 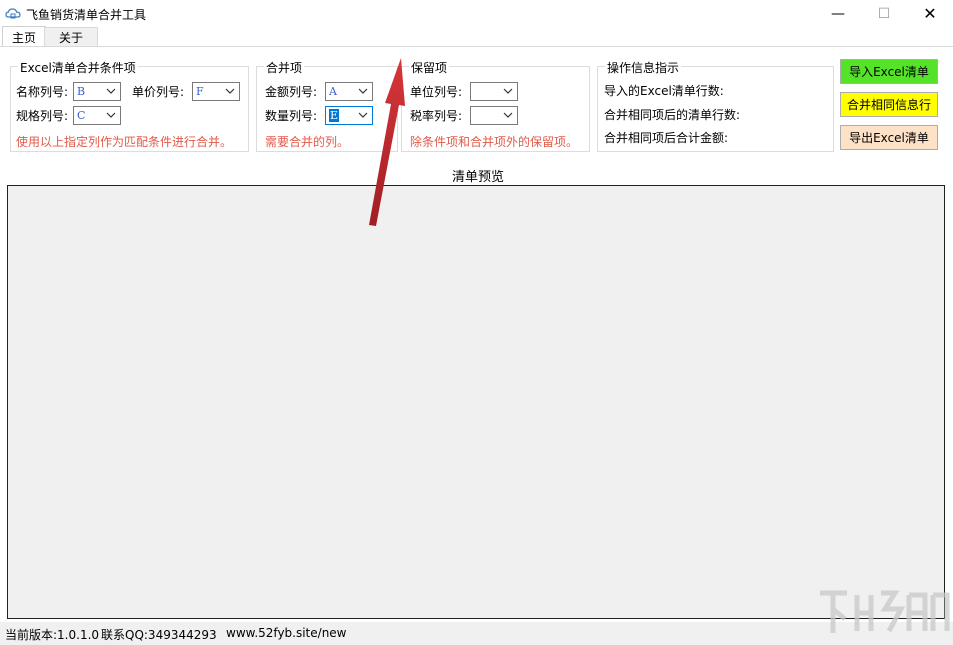 I want to click on version-text: 当前版本:1.0.1.0, so click(x=52, y=634).